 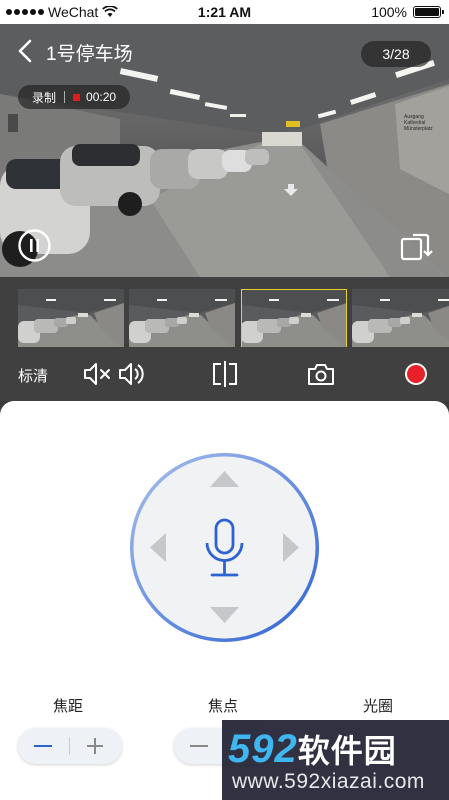 I want to click on recording-indicator: 录制 00:20, so click(x=74, y=97).